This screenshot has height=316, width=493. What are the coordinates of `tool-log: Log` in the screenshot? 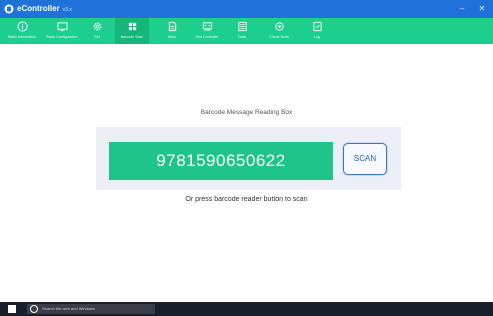 It's located at (317, 31).